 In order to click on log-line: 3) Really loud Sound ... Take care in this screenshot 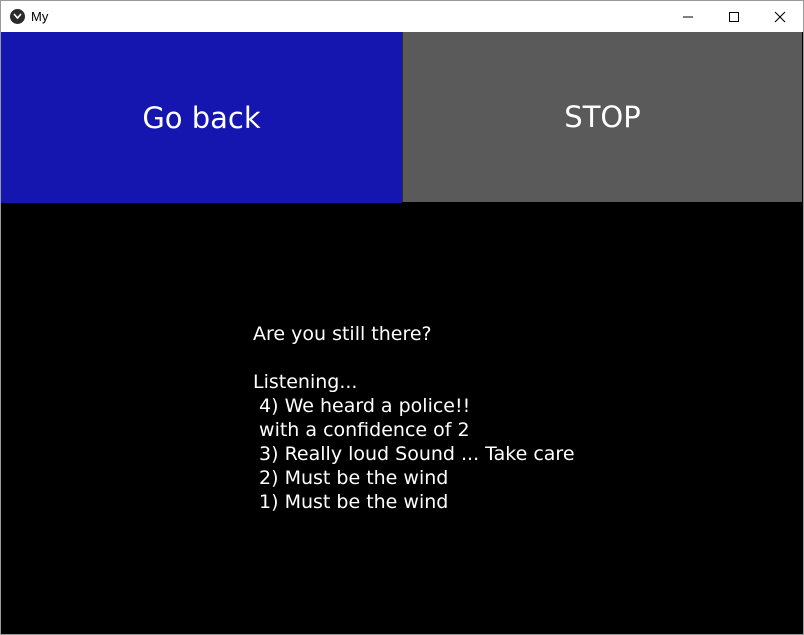, I will do `click(414, 454)`.